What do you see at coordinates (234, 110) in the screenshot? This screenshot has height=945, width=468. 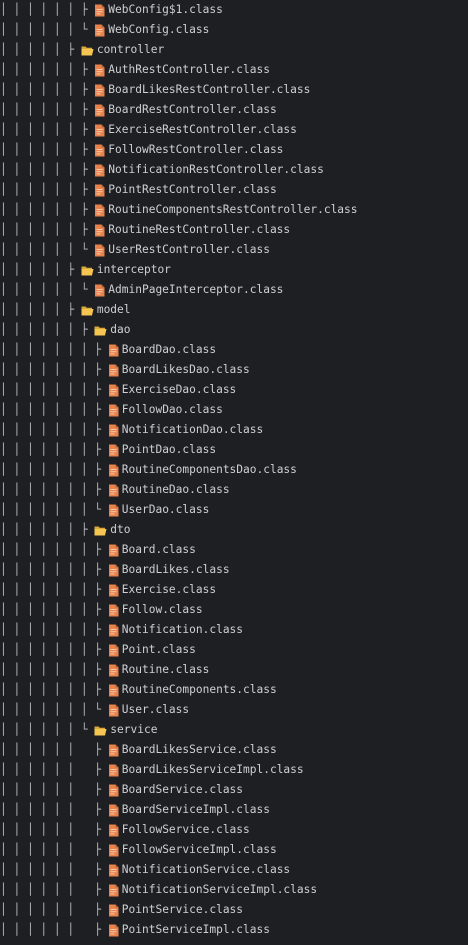 I see `tree-file-row: │ │ │ │ │ │ ├ BoardRestController.class` at bounding box center [234, 110].